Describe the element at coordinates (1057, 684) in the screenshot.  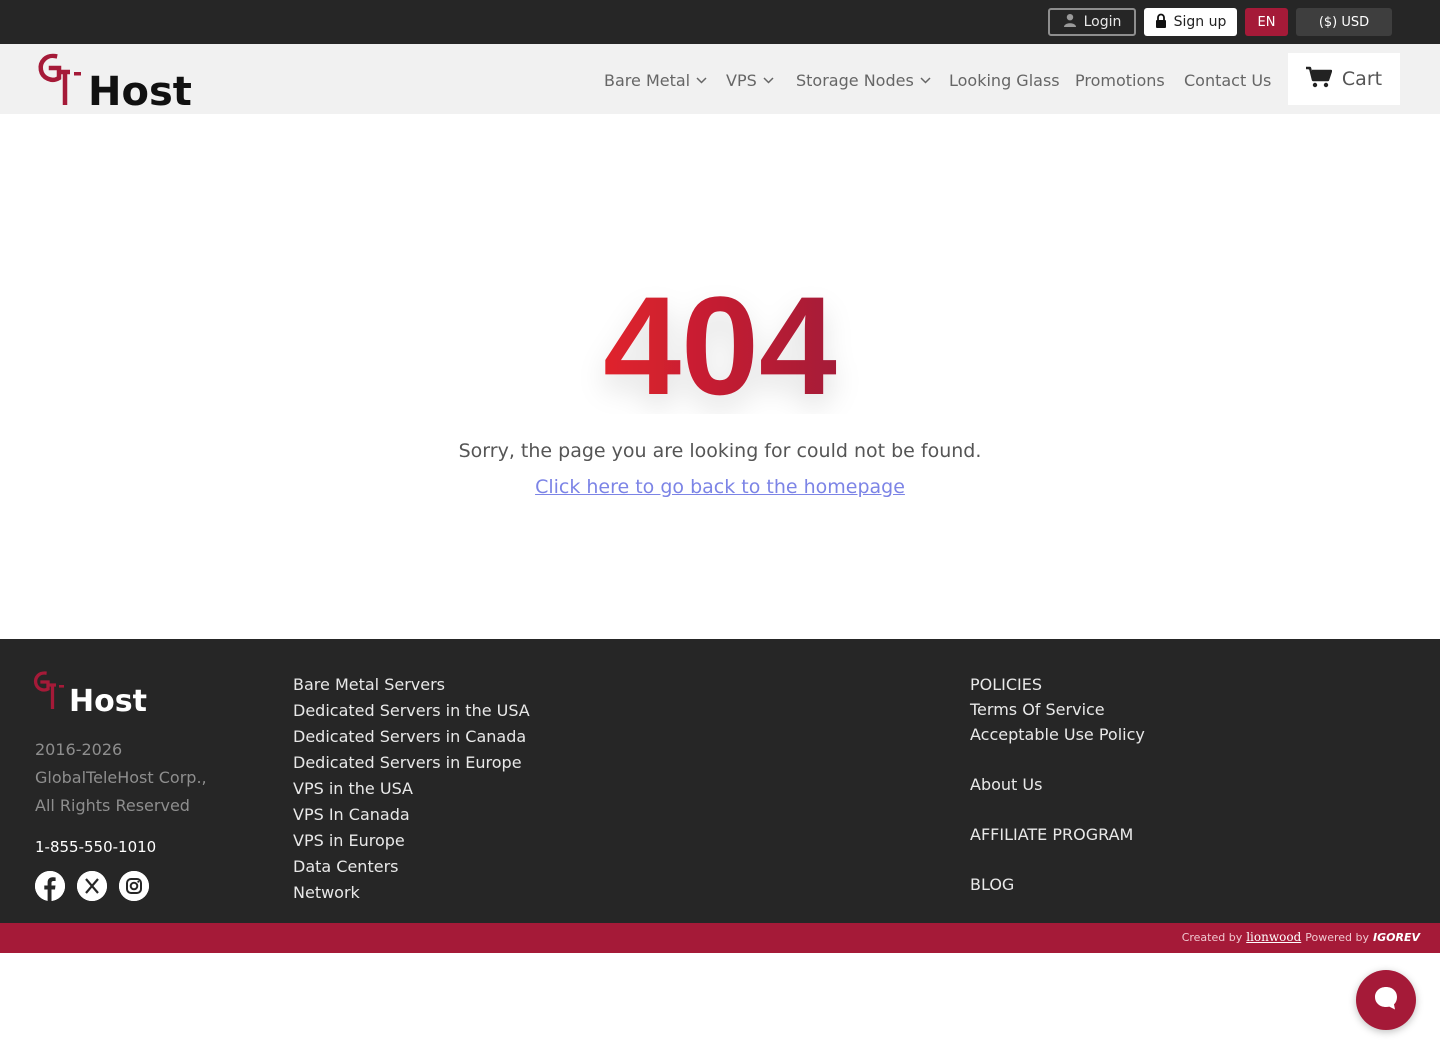
I see `footer-link-policies: POLICIES` at that location.